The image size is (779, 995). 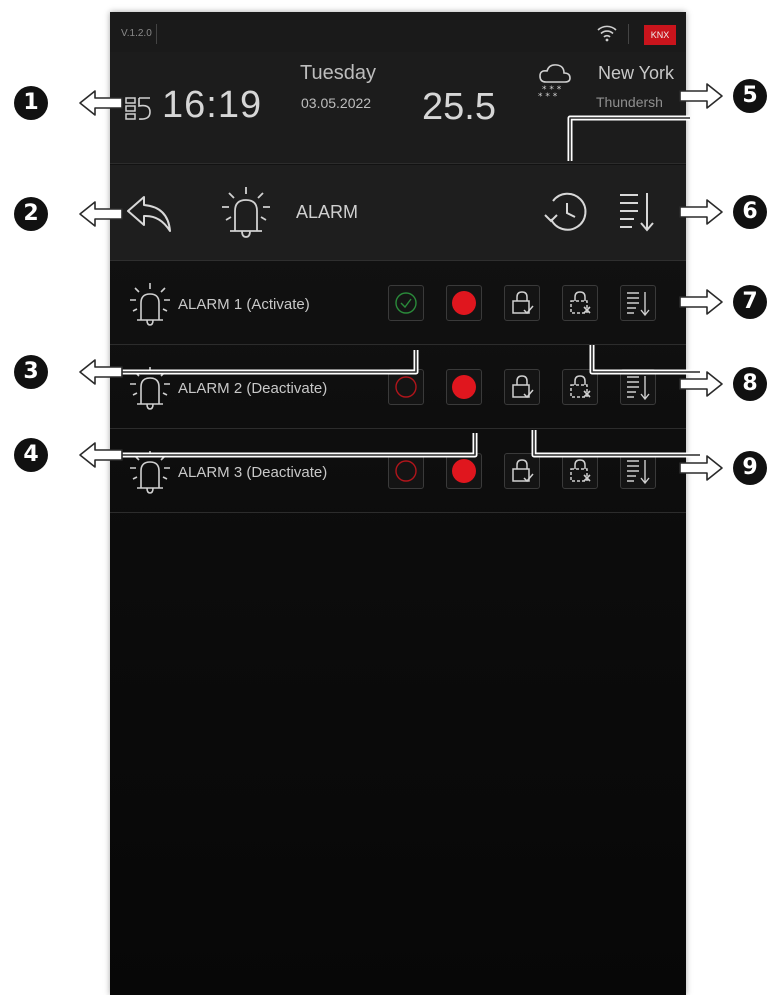 I want to click on alarm-label: ALARM 3 (Deactivate), so click(x=253, y=472).